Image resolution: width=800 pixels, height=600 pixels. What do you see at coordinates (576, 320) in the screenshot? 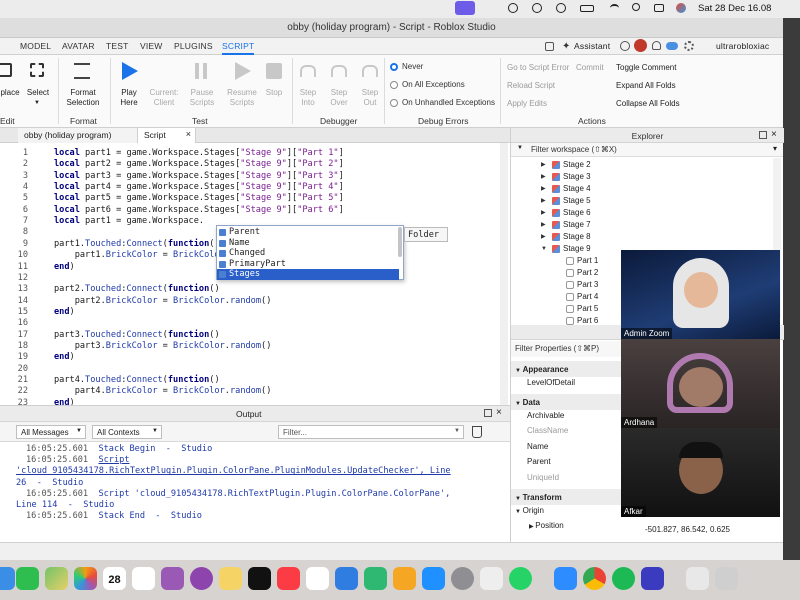
I see `explorer-item: Part 6` at bounding box center [576, 320].